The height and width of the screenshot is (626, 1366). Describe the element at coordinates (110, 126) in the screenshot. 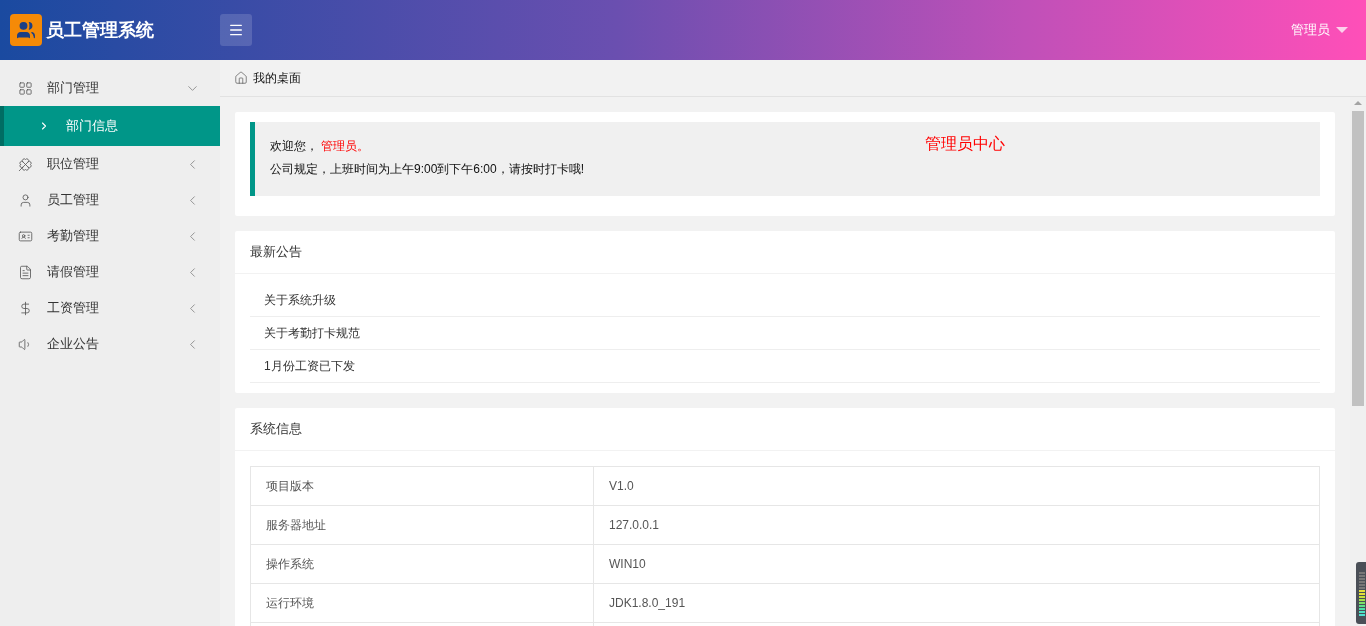

I see `sidebar-subitem: 部门信息` at that location.